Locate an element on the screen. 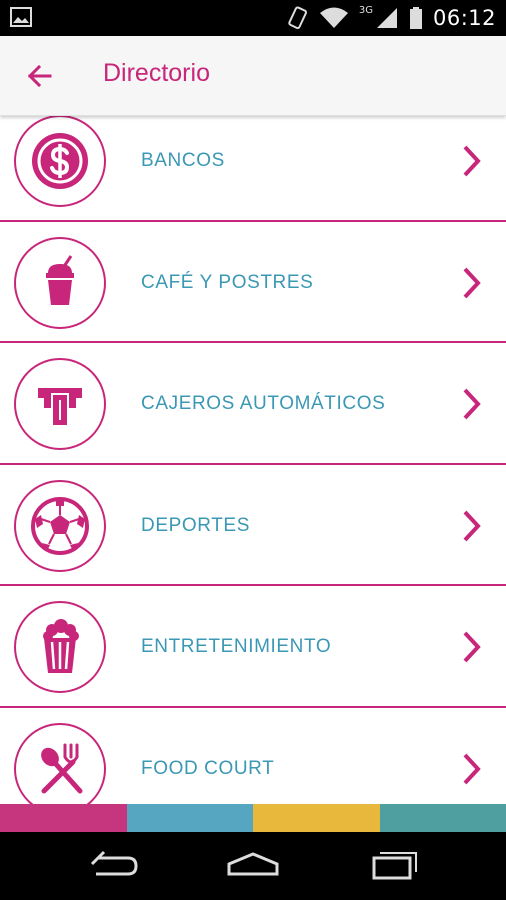 Image resolution: width=506 pixels, height=900 pixels. list-item-label: CAFÉ Y POSTRES is located at coordinates (227, 282).